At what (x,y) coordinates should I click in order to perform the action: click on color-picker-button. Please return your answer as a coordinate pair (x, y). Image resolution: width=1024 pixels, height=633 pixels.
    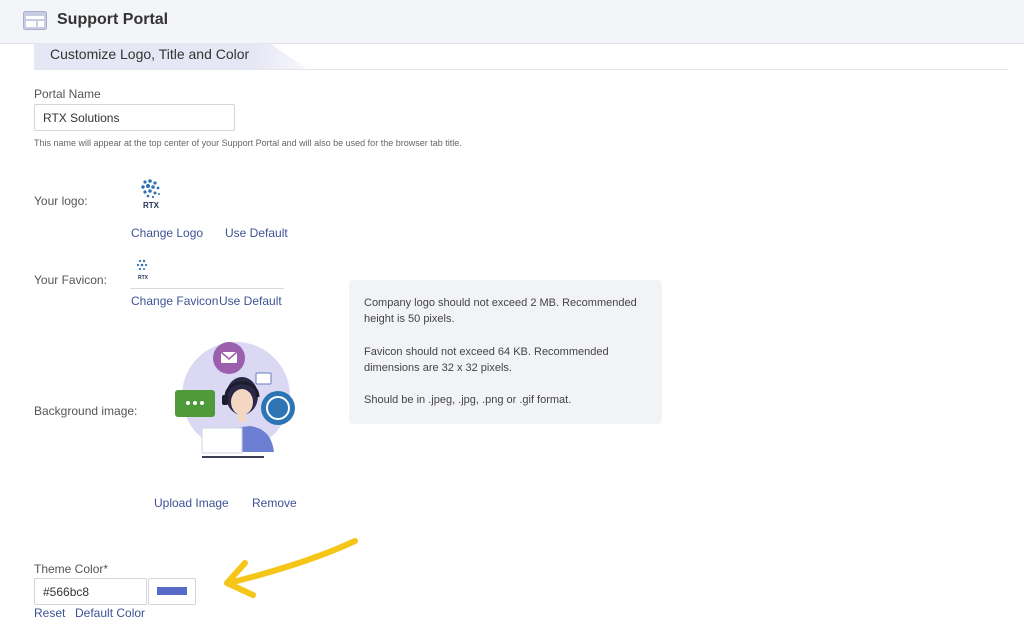
    Looking at the image, I should click on (172, 591).